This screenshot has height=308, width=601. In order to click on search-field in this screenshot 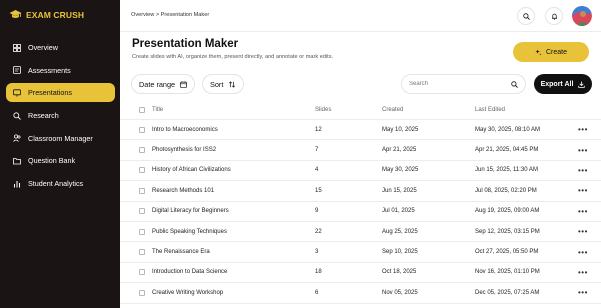, I will do `click(463, 84)`.